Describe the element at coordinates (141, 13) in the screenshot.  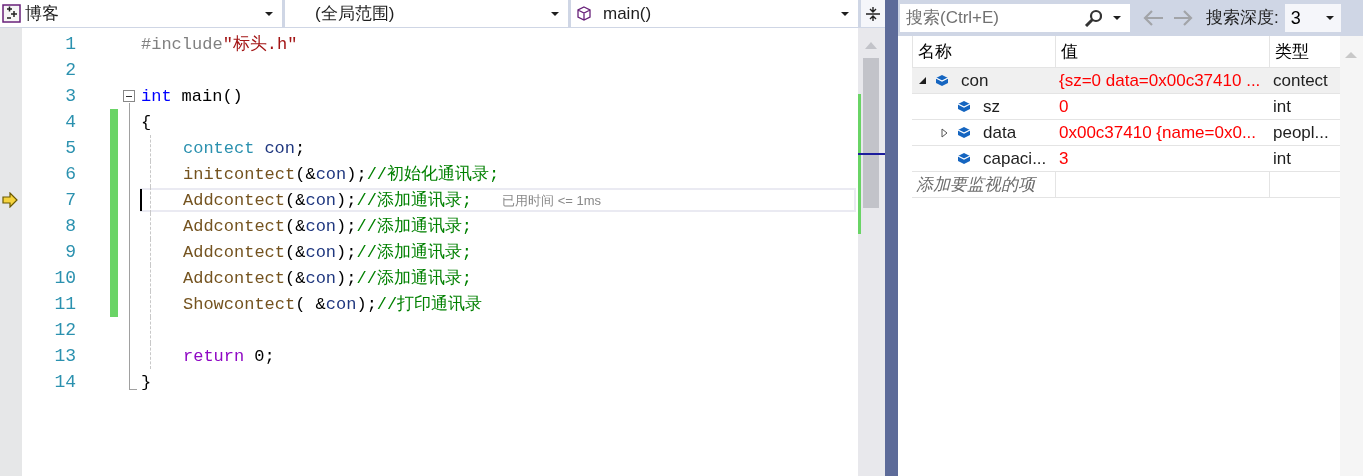
I see `dropdown: 博客` at that location.